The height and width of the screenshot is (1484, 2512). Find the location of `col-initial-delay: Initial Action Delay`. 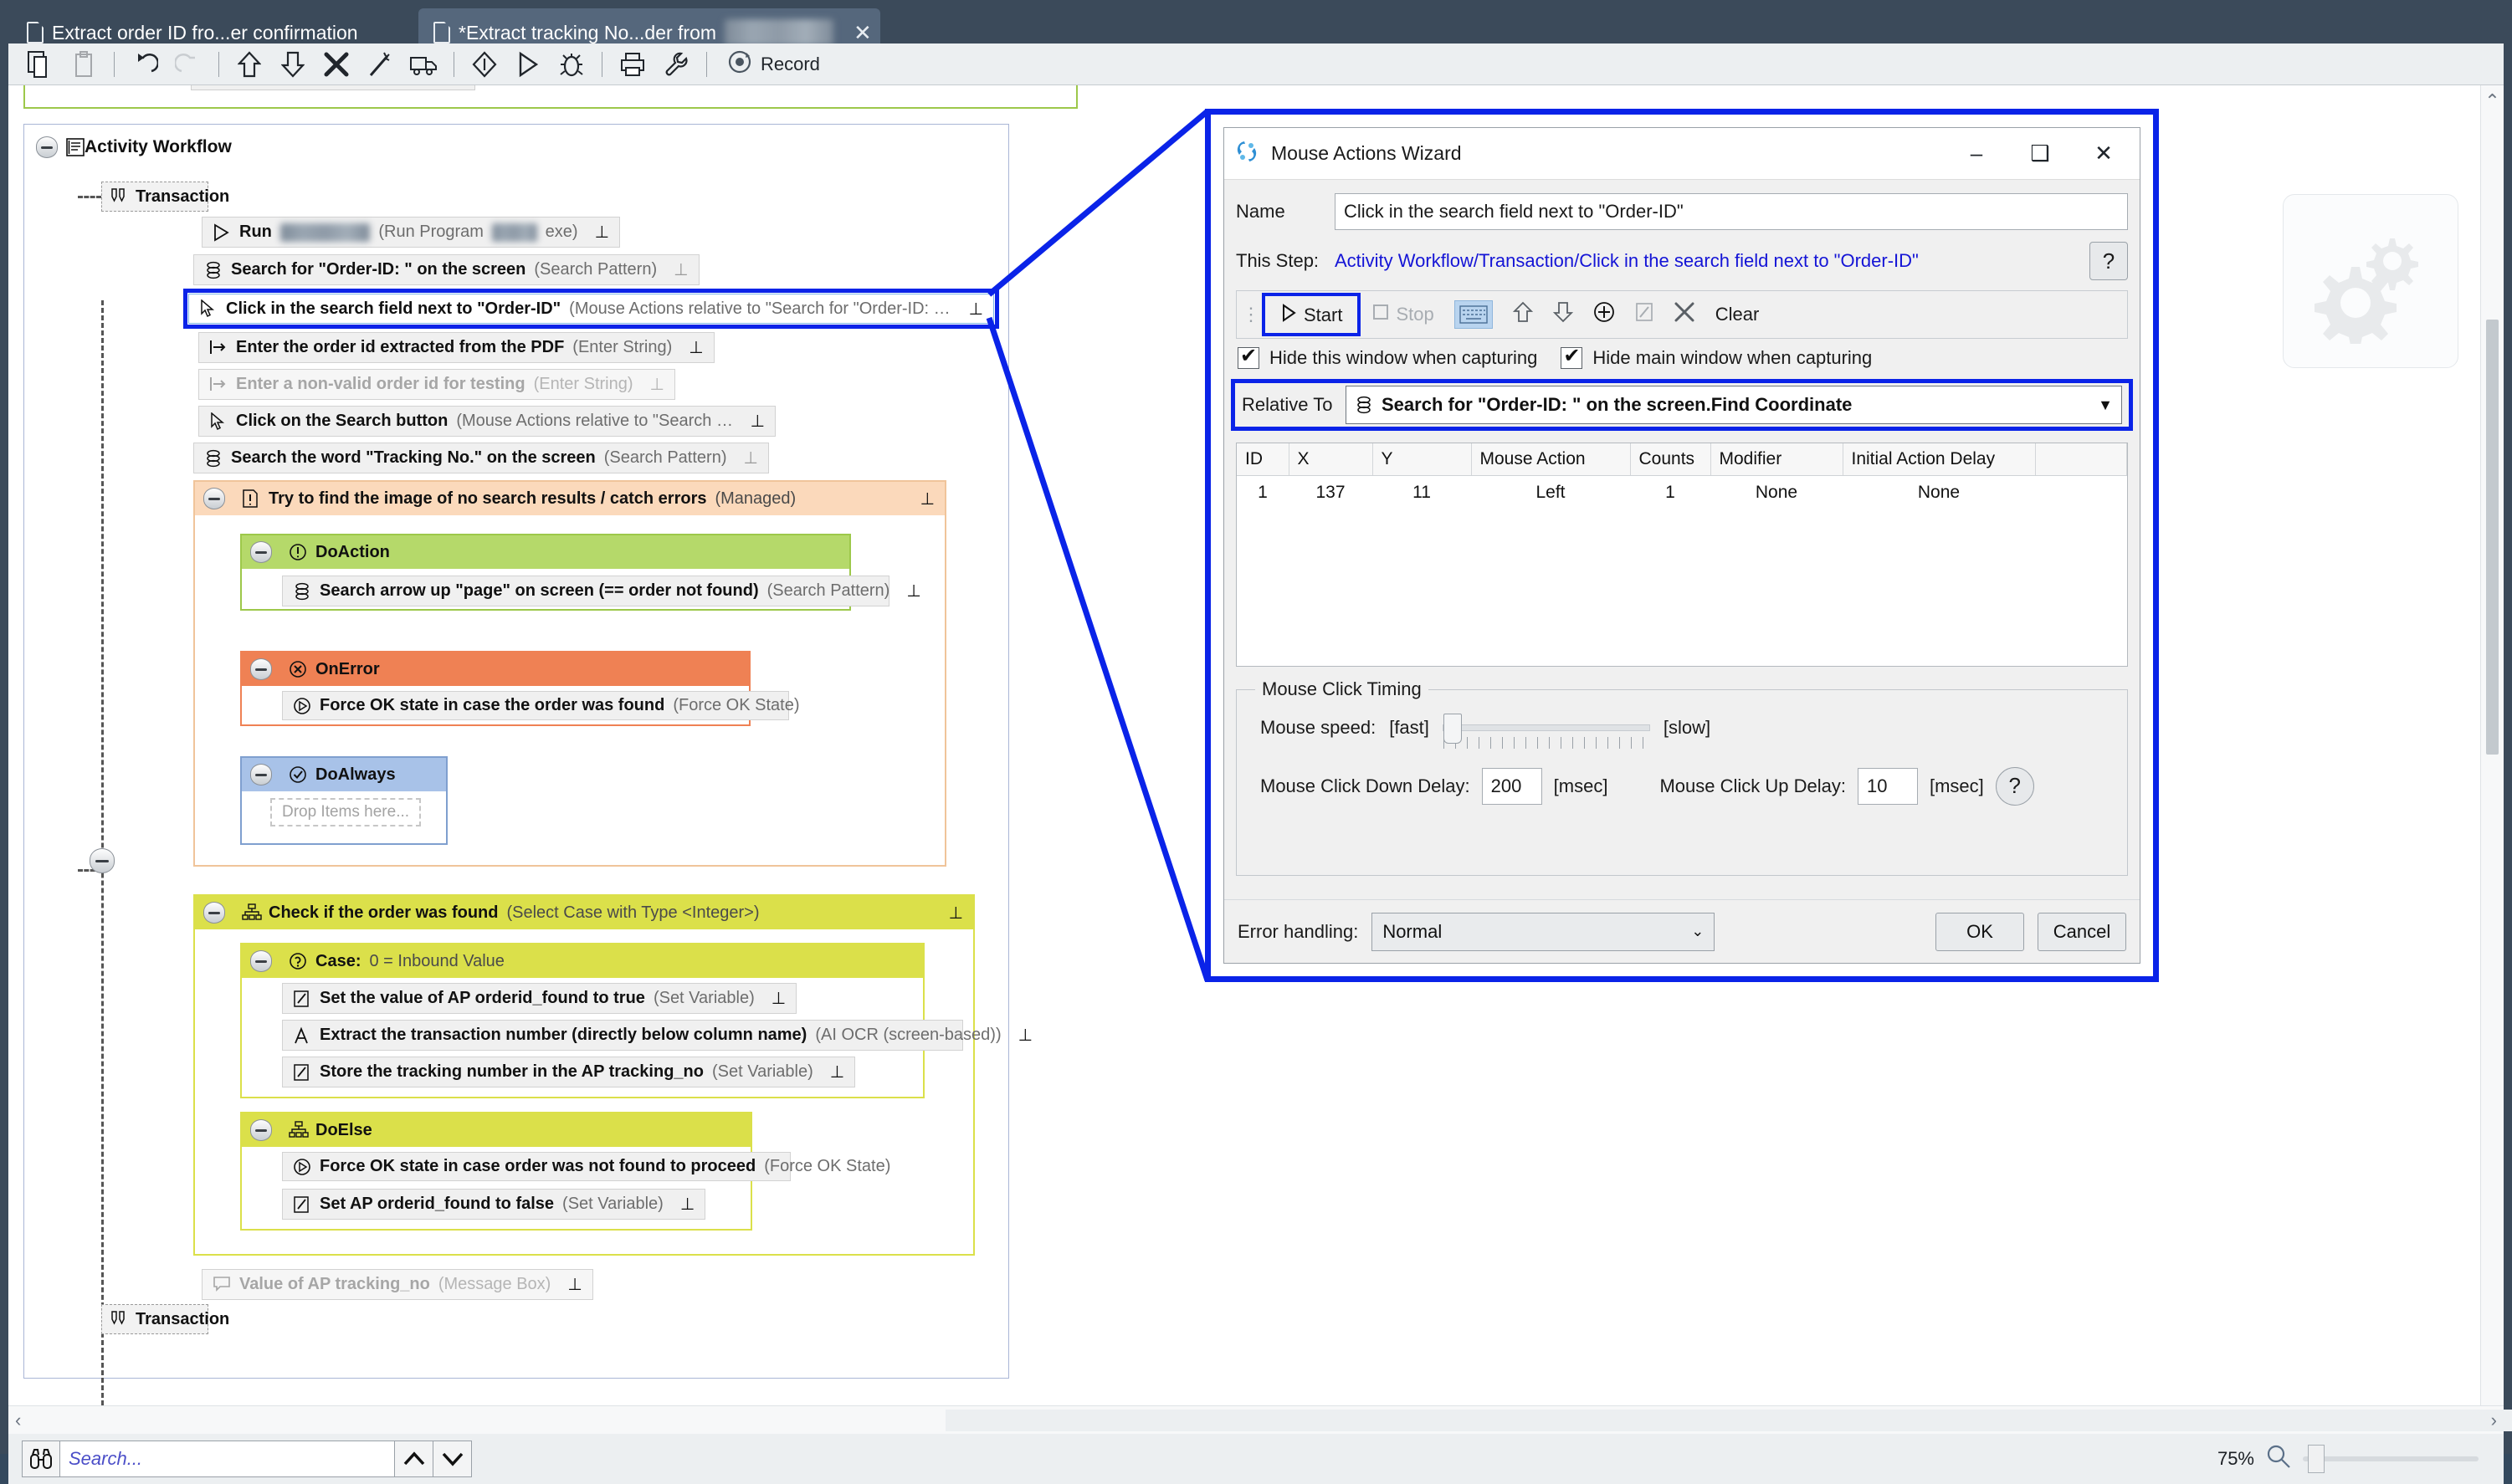

col-initial-delay: Initial Action Delay is located at coordinates (1939, 459).